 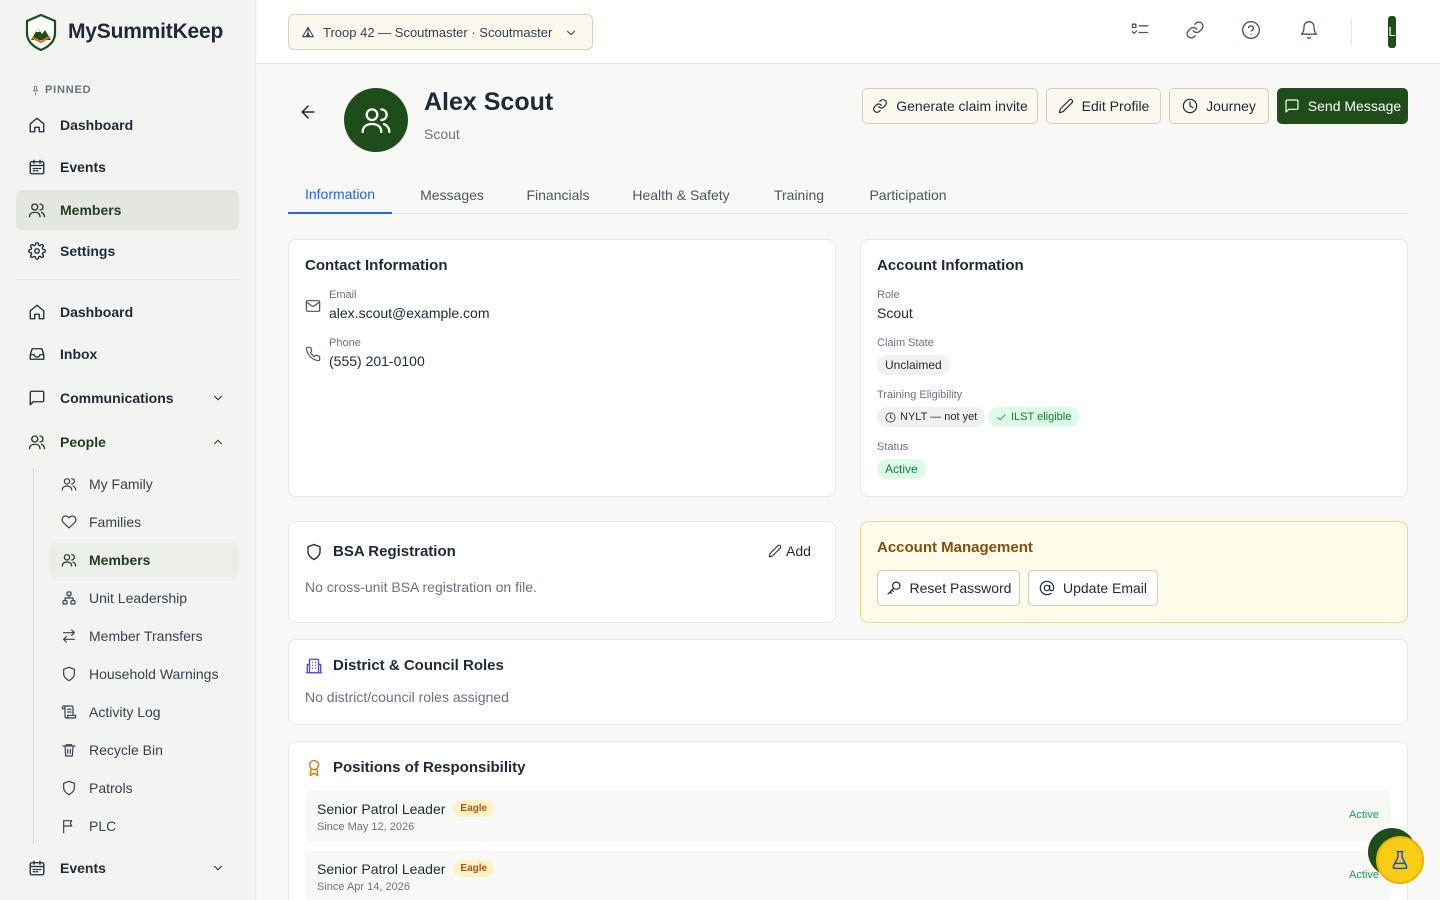 I want to click on sub-patrols: Patrols, so click(x=144, y=788).